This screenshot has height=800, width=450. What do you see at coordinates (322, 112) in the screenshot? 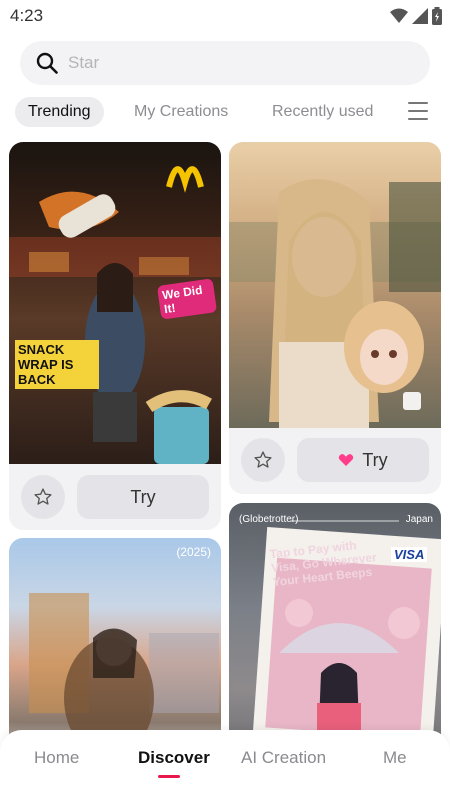
I see `tab-recently-used: Recently used` at bounding box center [322, 112].